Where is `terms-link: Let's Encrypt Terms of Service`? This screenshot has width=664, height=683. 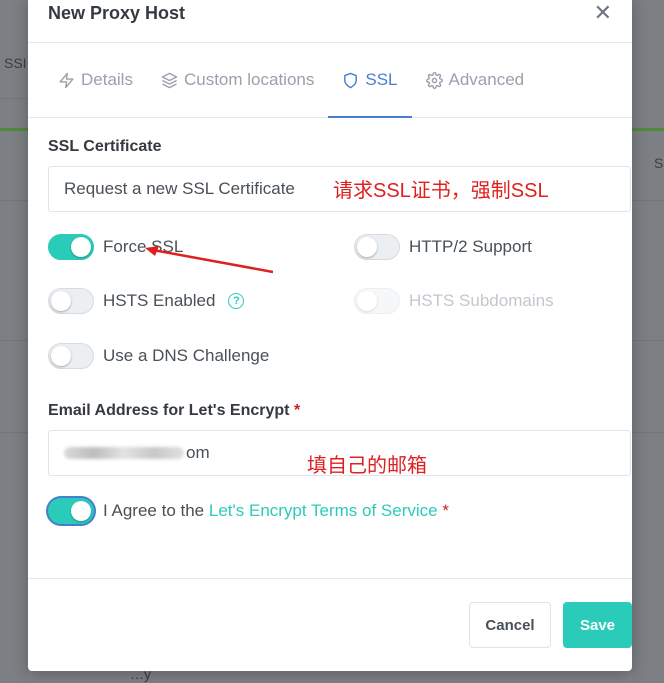 terms-link: Let's Encrypt Terms of Service is located at coordinates (323, 510).